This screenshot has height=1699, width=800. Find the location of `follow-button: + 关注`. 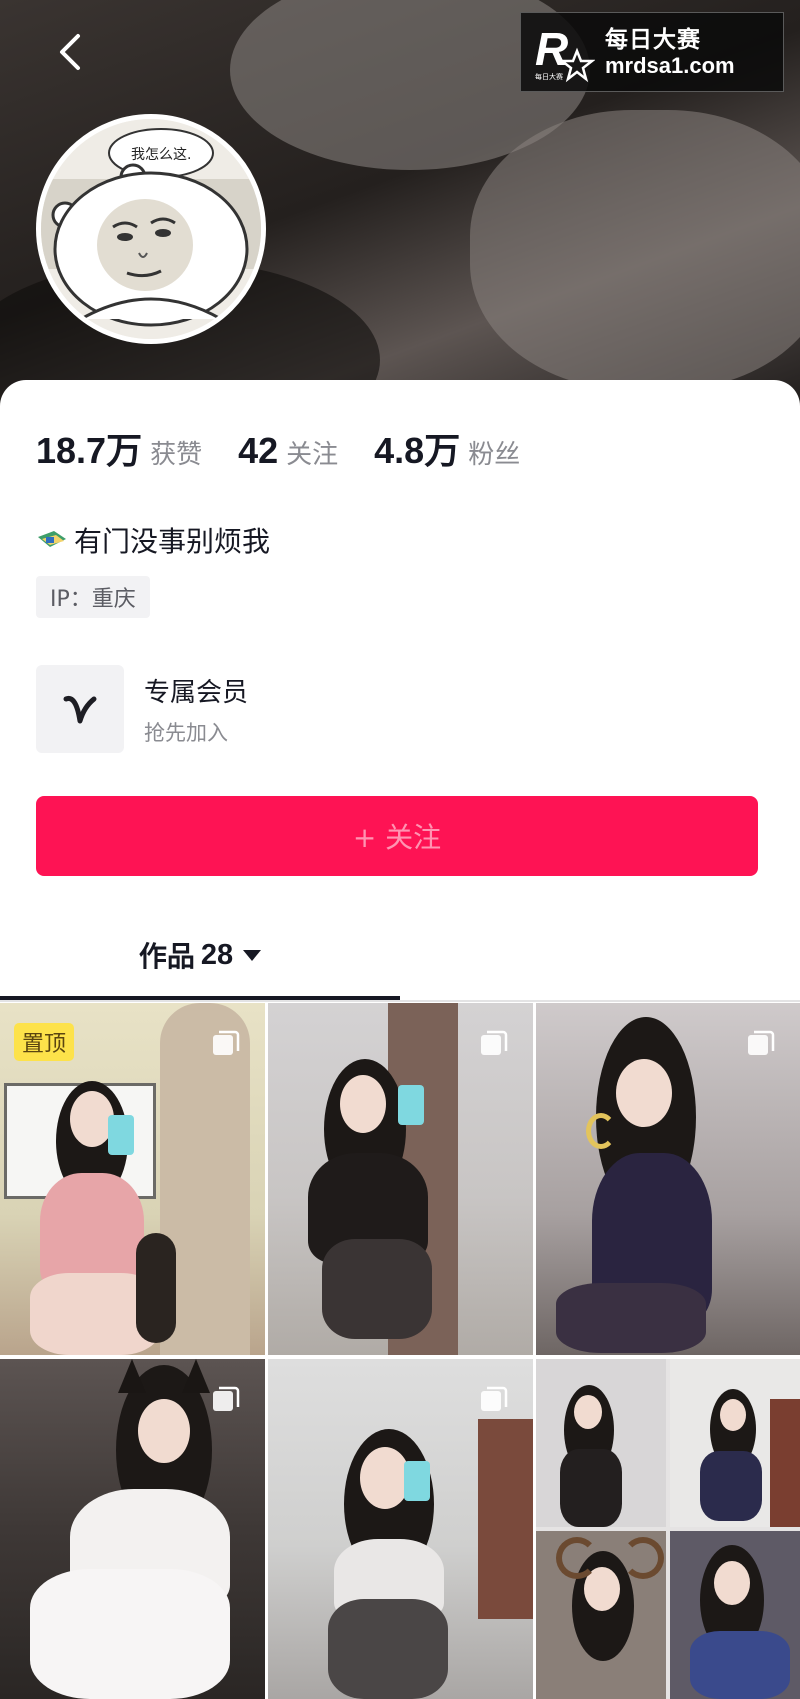

follow-button: + 关注 is located at coordinates (397, 836).